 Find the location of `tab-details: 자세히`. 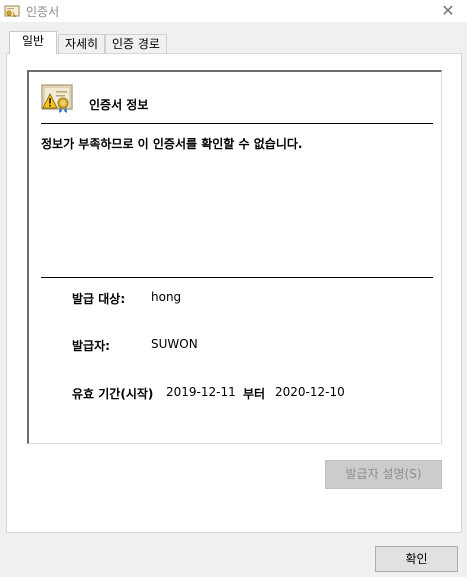

tab-details: 자세히 is located at coordinates (81, 44).